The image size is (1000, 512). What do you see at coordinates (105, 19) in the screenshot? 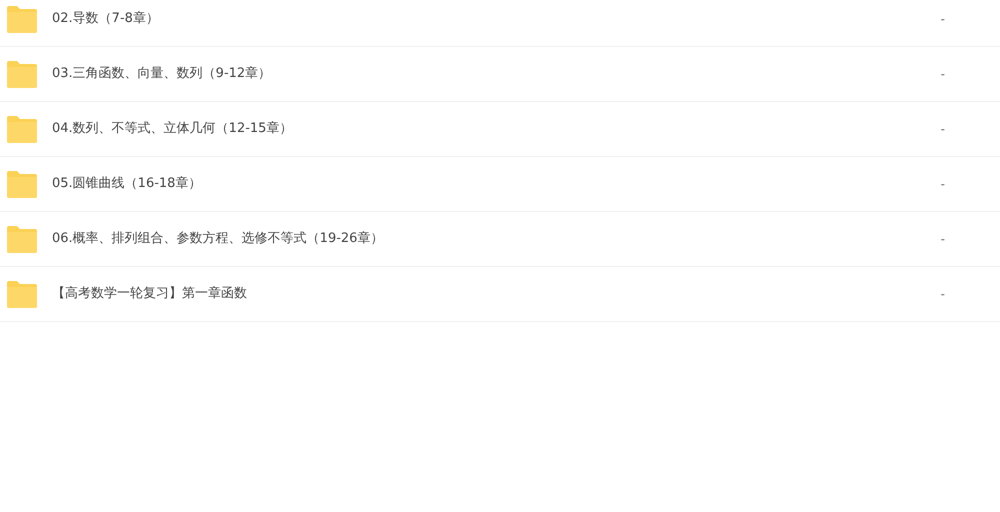
I see `folder-name: 02.导数（7-8章）` at bounding box center [105, 19].